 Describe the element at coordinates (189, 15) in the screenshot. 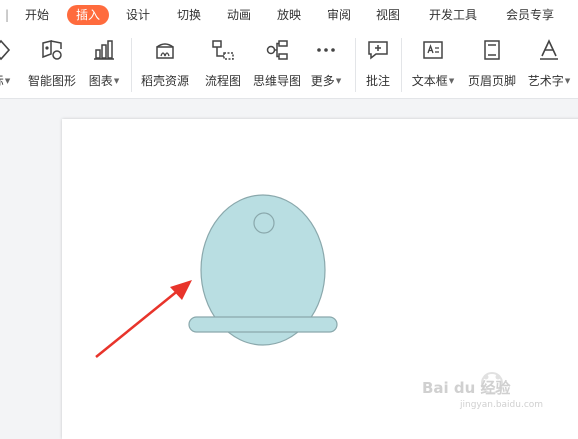

I see `tab-transition: 切换` at that location.